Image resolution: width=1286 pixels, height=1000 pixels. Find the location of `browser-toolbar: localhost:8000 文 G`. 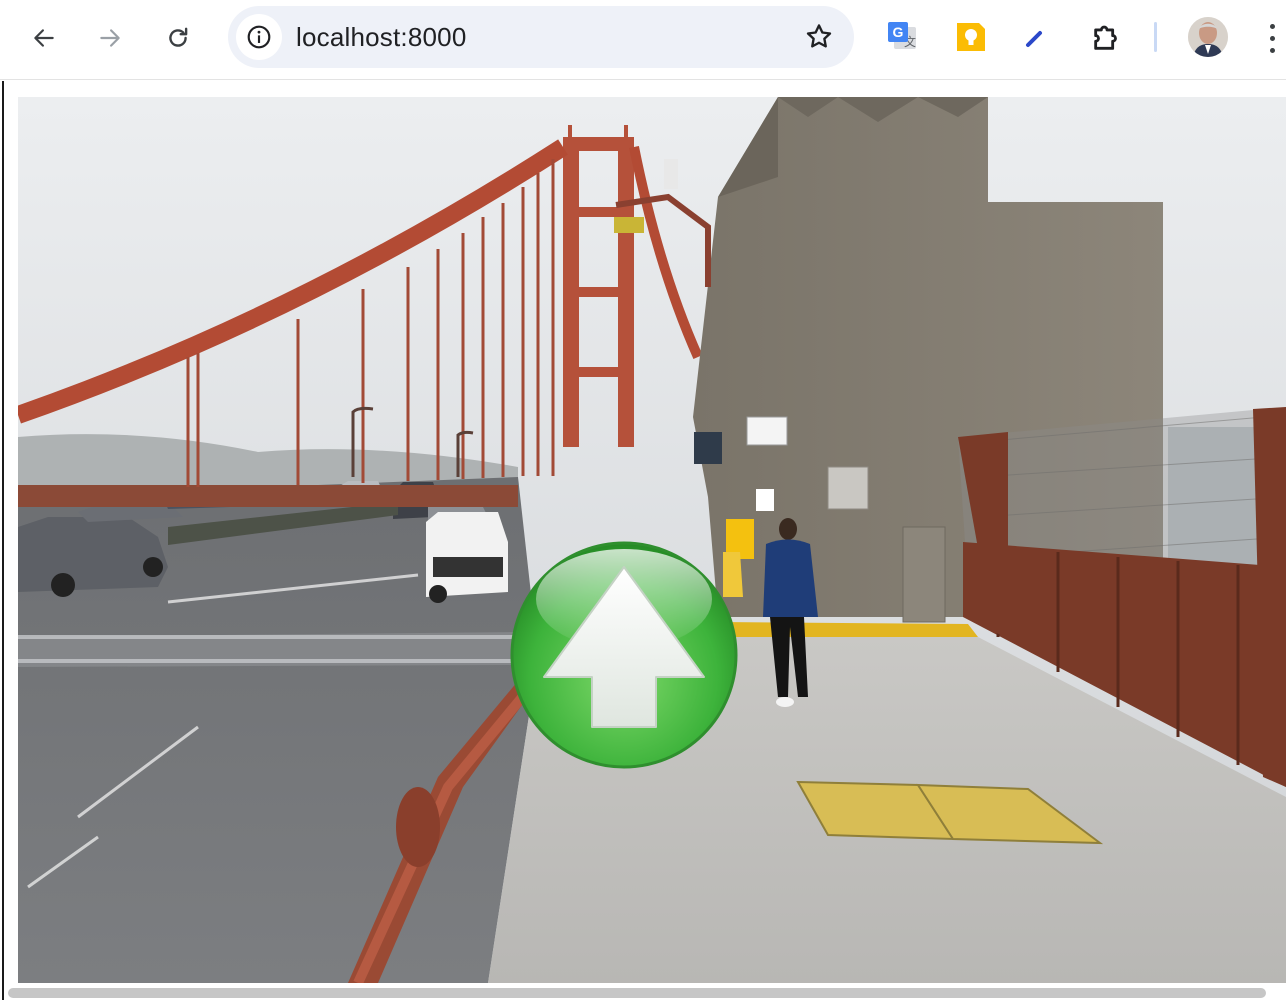

browser-toolbar: localhost:8000 文 G is located at coordinates (643, 40).